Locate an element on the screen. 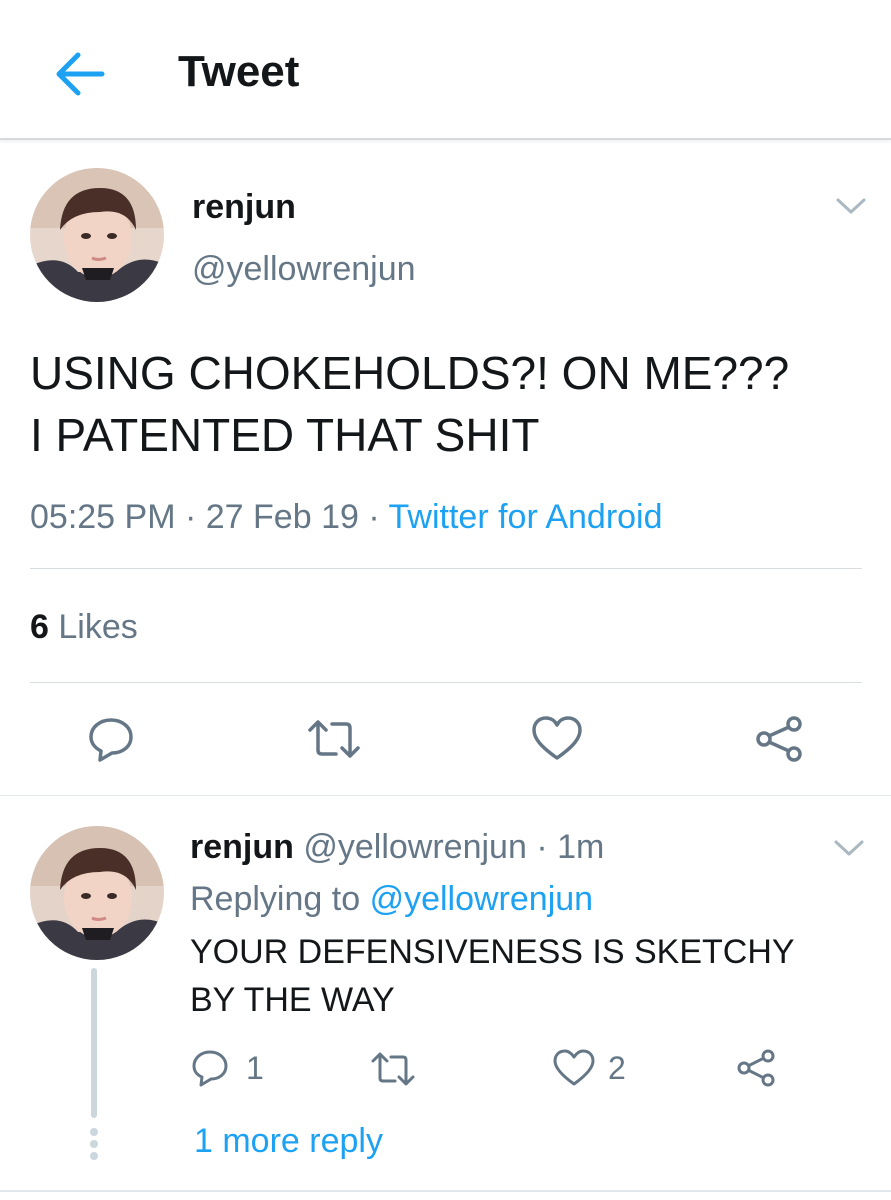 The height and width of the screenshot is (1200, 891). thread-dots is located at coordinates (94, 1144).